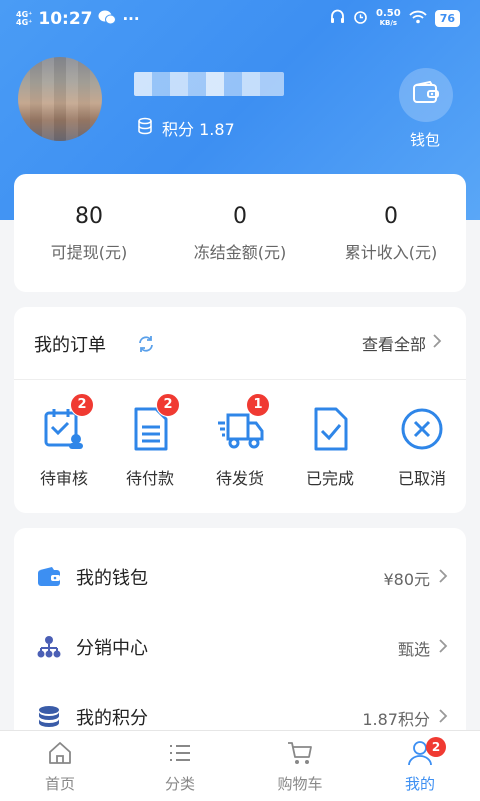 The height and width of the screenshot is (801, 480). What do you see at coordinates (258, 405) in the screenshot?
I see `count-badge: 1` at bounding box center [258, 405].